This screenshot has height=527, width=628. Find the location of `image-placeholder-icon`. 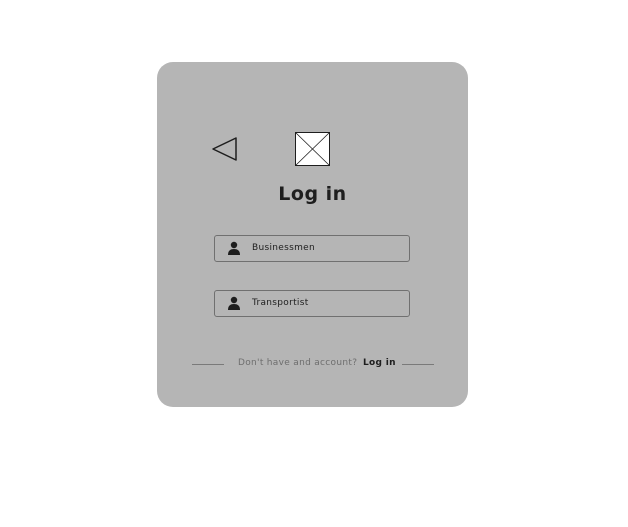

image-placeholder-icon is located at coordinates (312, 149).